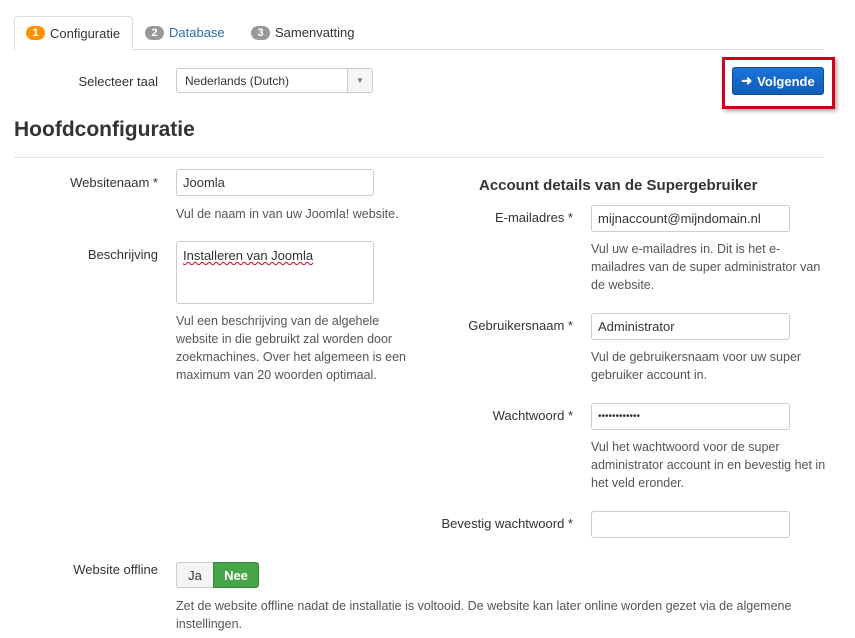 The image size is (855, 638). Describe the element at coordinates (275, 182) in the screenshot. I see `site-name-input: Joomla` at that location.